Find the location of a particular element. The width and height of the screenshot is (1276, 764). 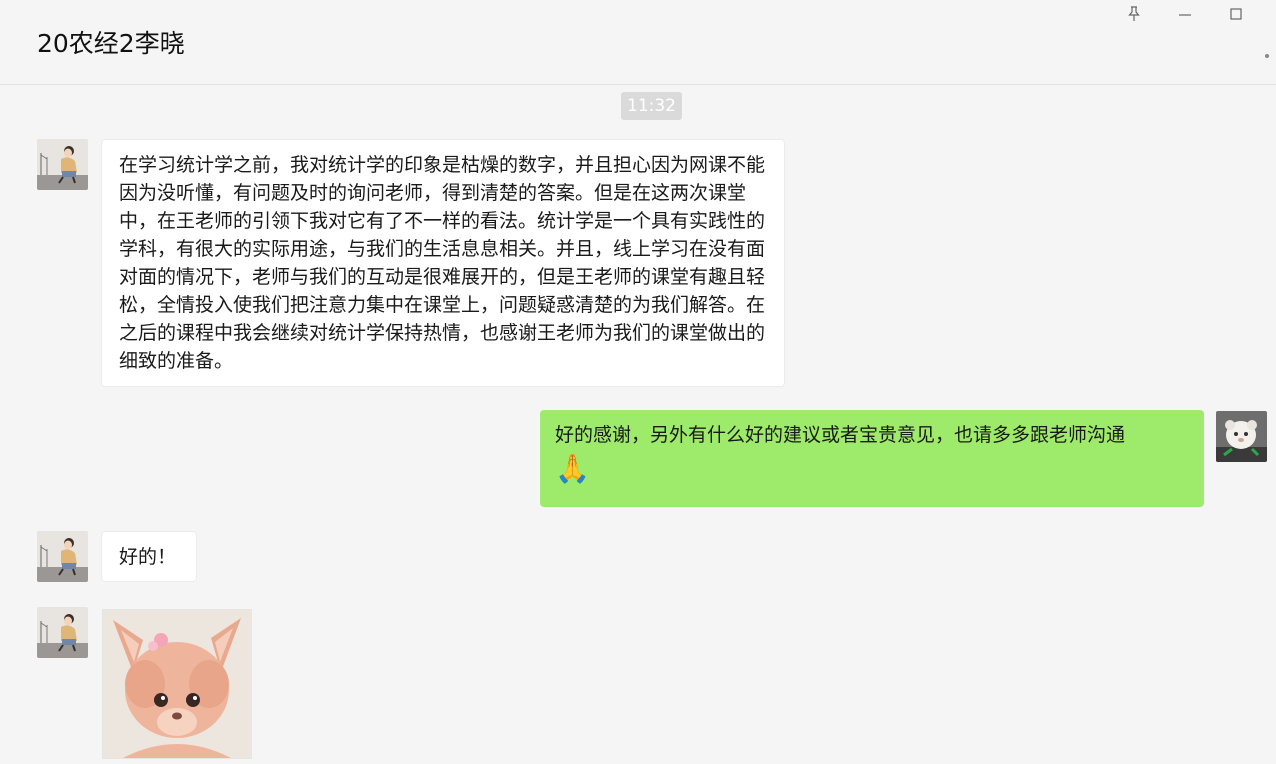

message-text: 好的！ is located at coordinates (148, 557).